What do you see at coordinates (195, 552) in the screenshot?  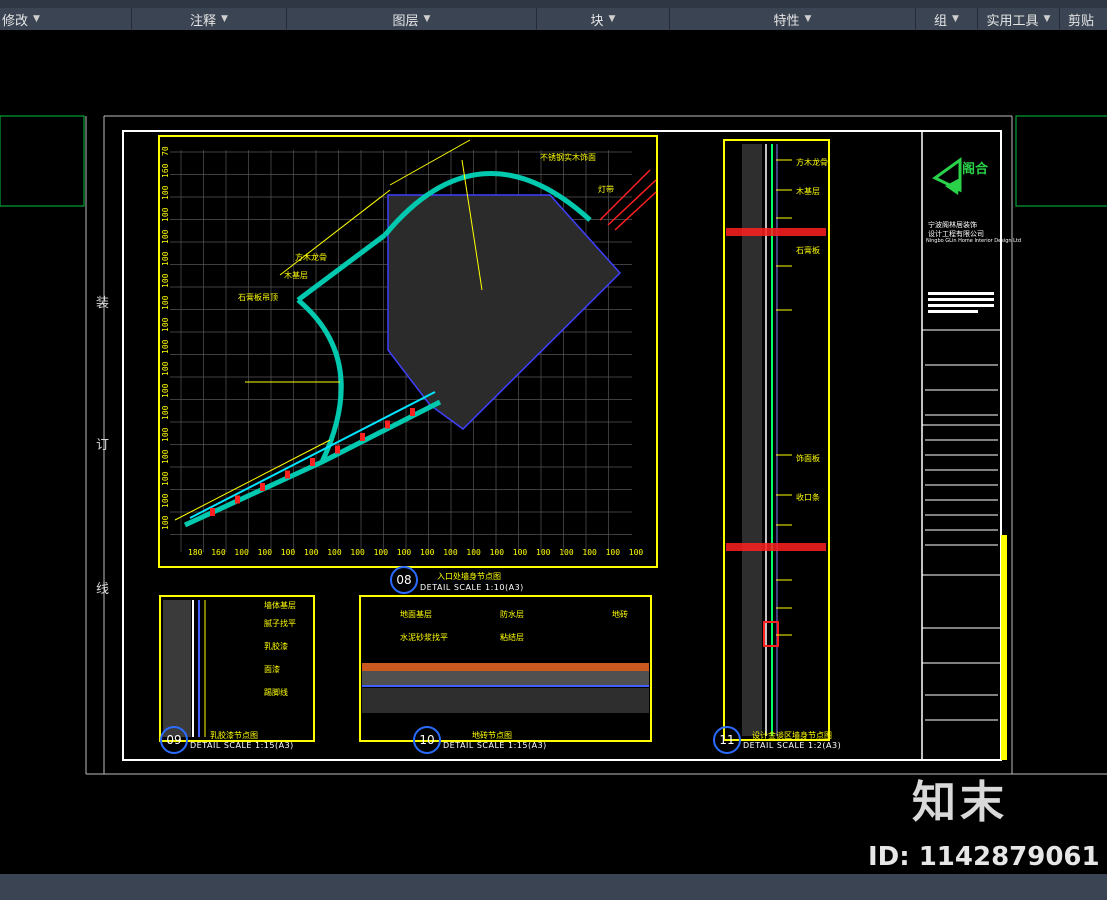 I see `dimension-label: 180` at bounding box center [195, 552].